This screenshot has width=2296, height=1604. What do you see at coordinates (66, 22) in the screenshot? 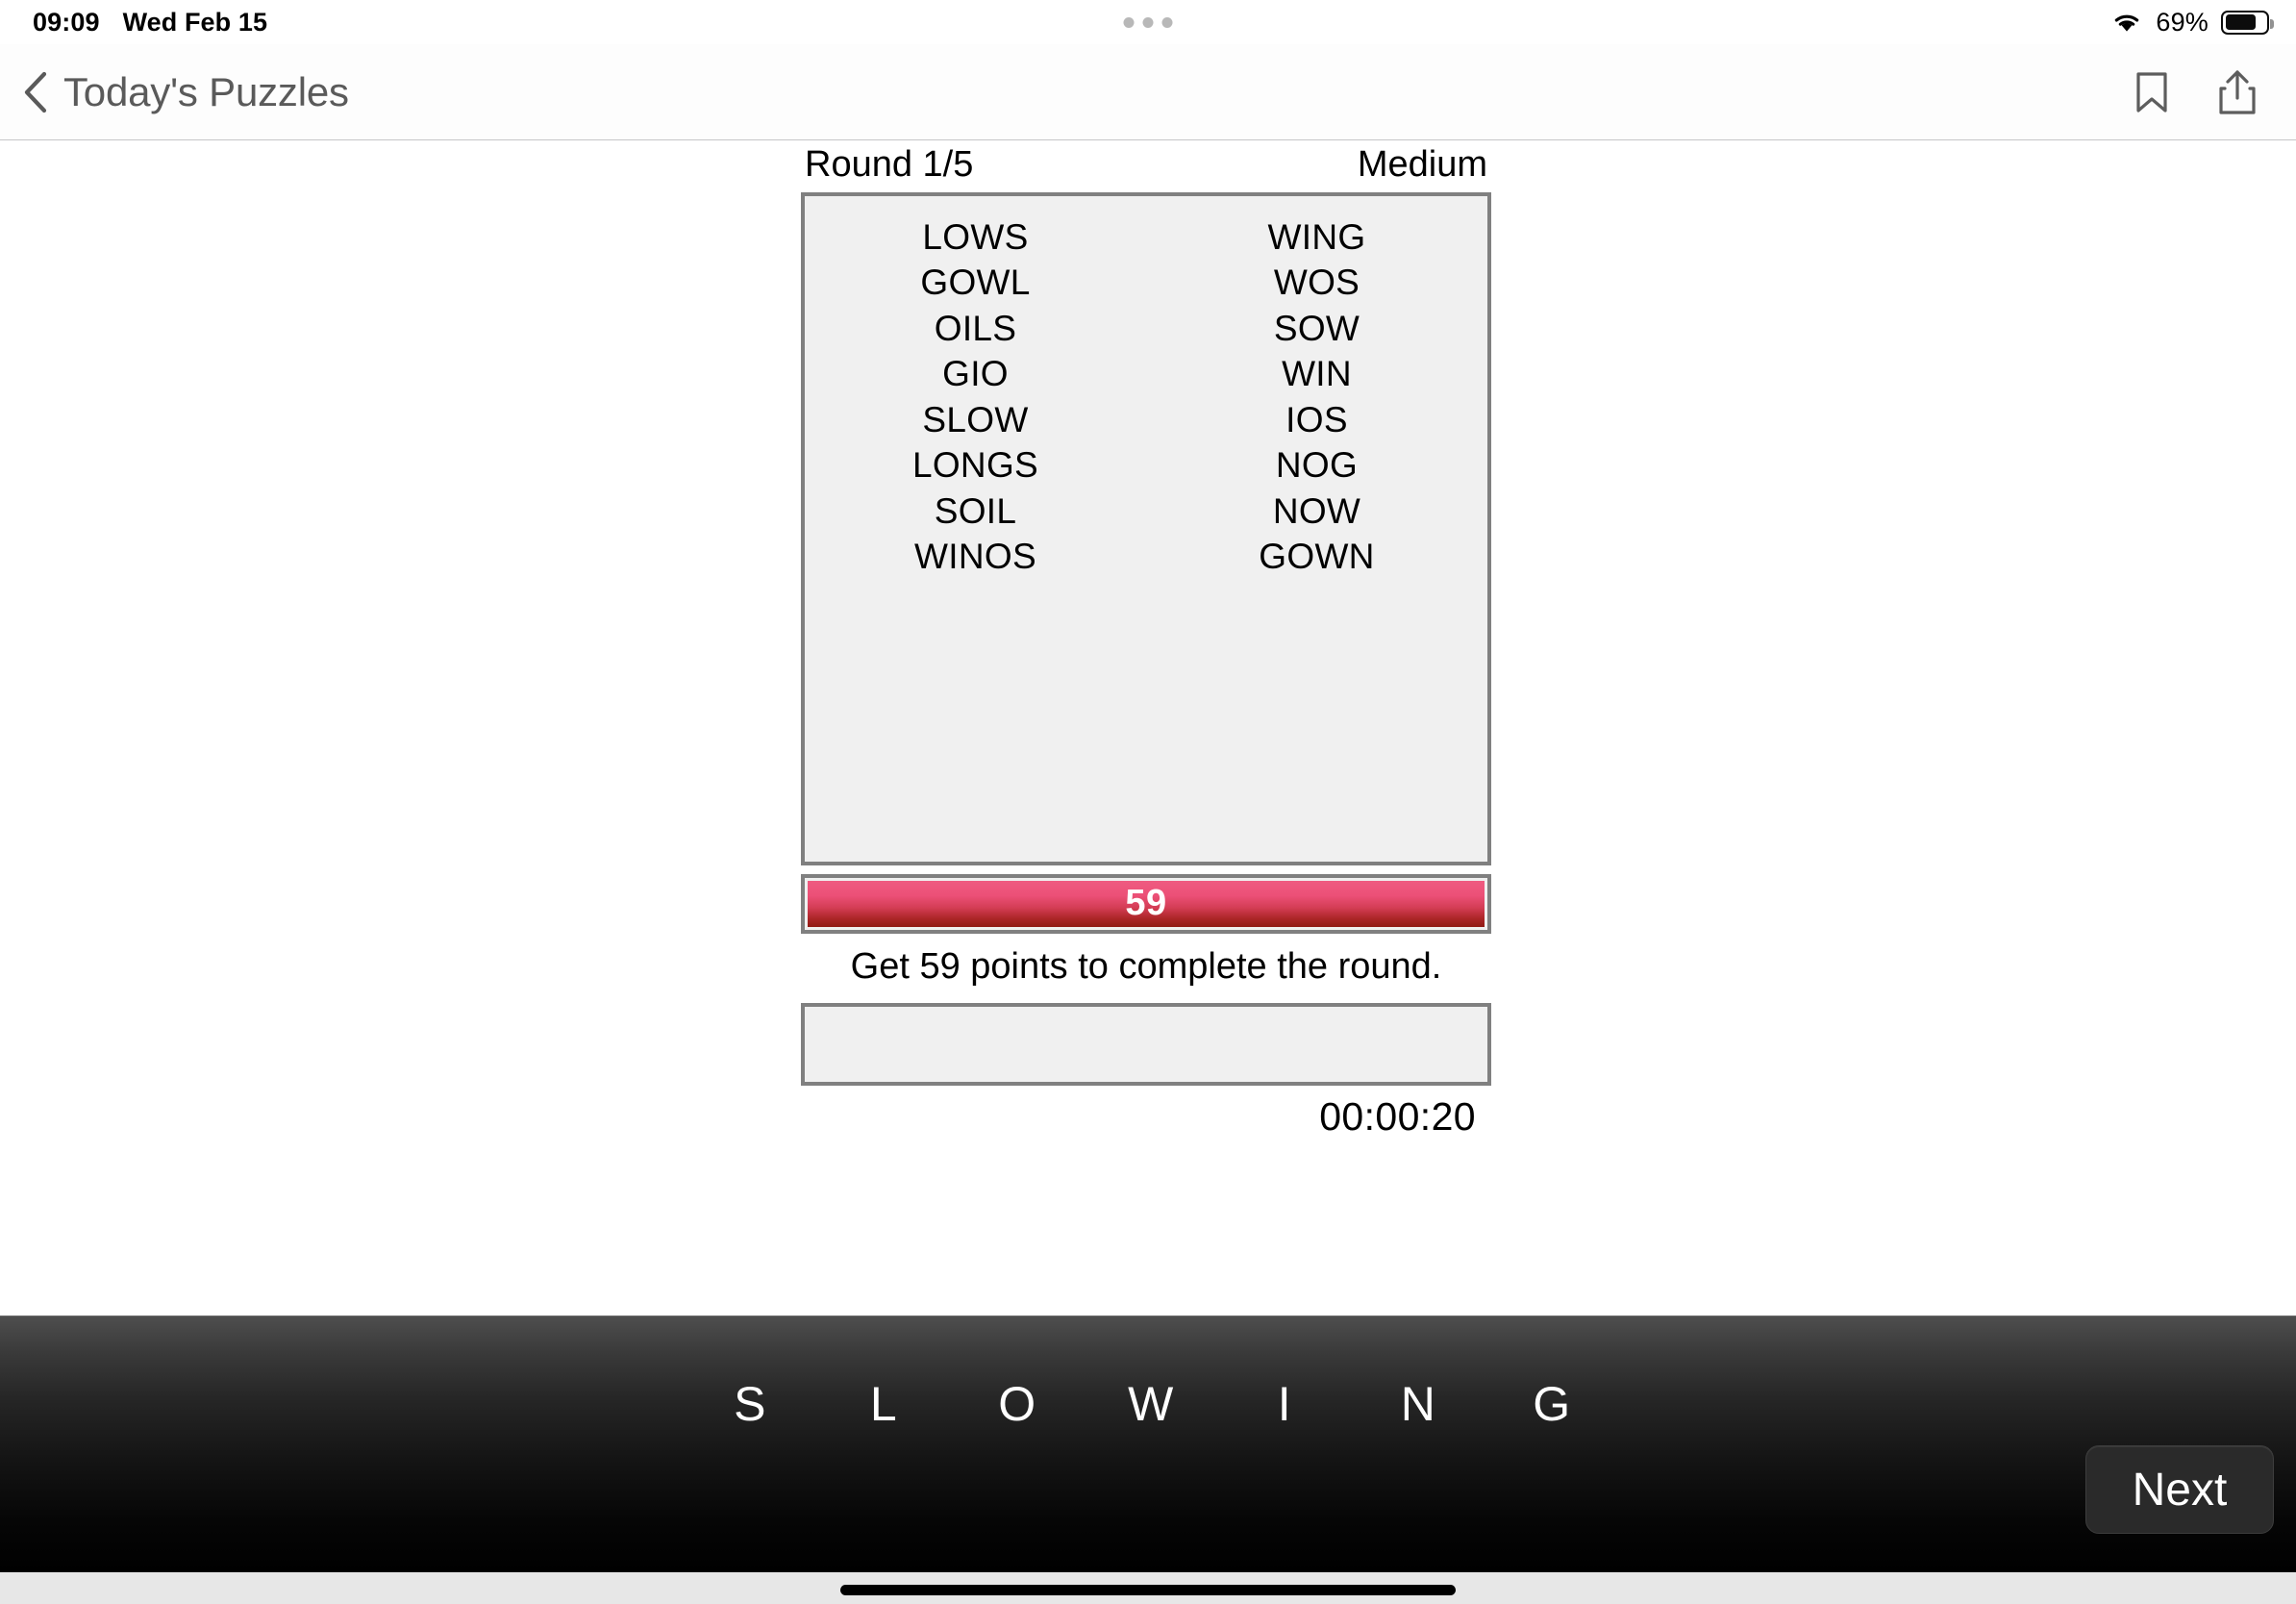
I see `status-time: 09:09` at bounding box center [66, 22].